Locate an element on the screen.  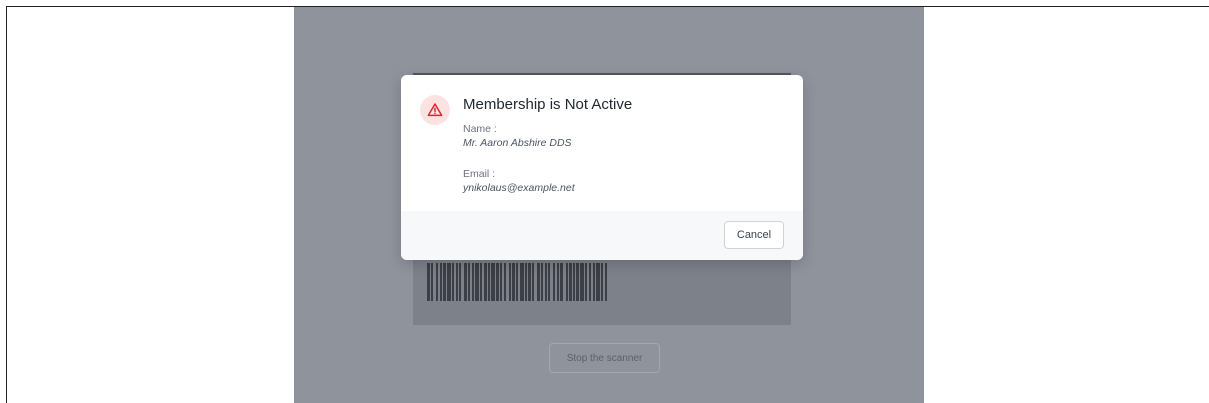
name-label: Name : is located at coordinates (480, 129).